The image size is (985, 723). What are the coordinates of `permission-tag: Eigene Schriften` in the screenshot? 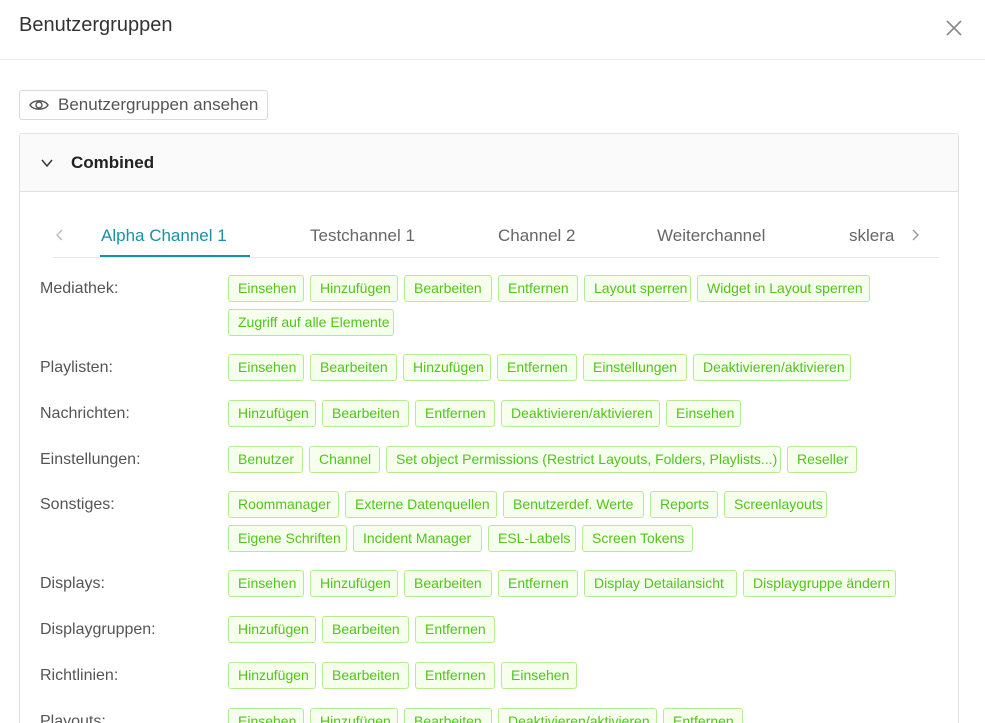 It's located at (287, 538).